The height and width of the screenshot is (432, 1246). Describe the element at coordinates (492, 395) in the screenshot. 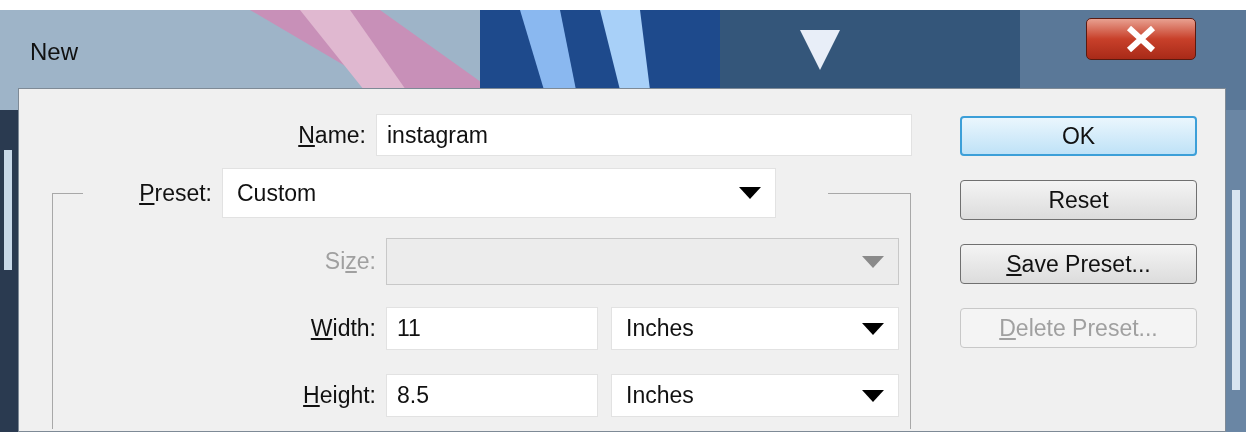

I see `height-field: 8.5` at that location.